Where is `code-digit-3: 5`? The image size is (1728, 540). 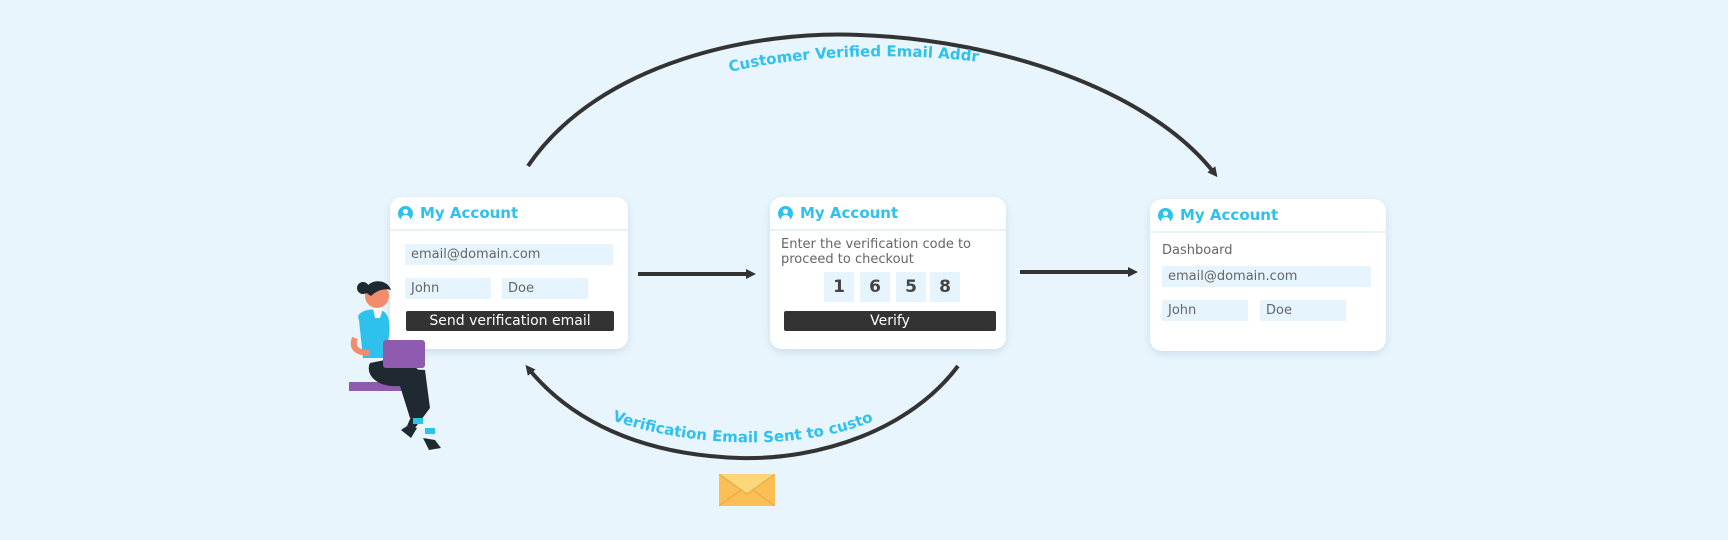 code-digit-3: 5 is located at coordinates (911, 287).